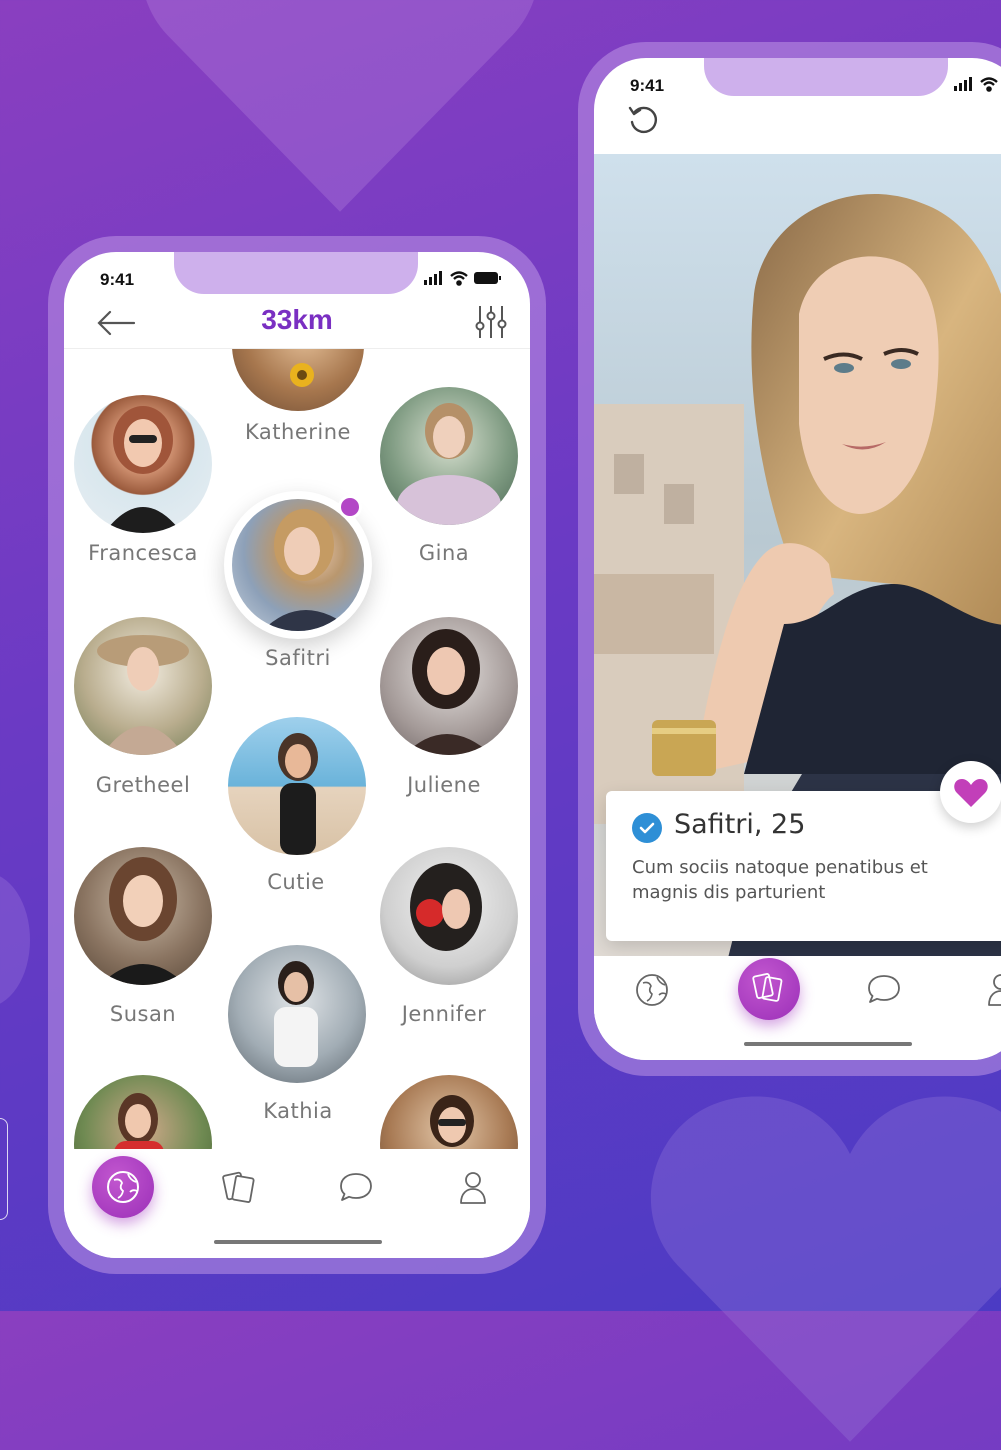  Describe the element at coordinates (740, 824) in the screenshot. I see `profile-name: Safitri, 25` at that location.